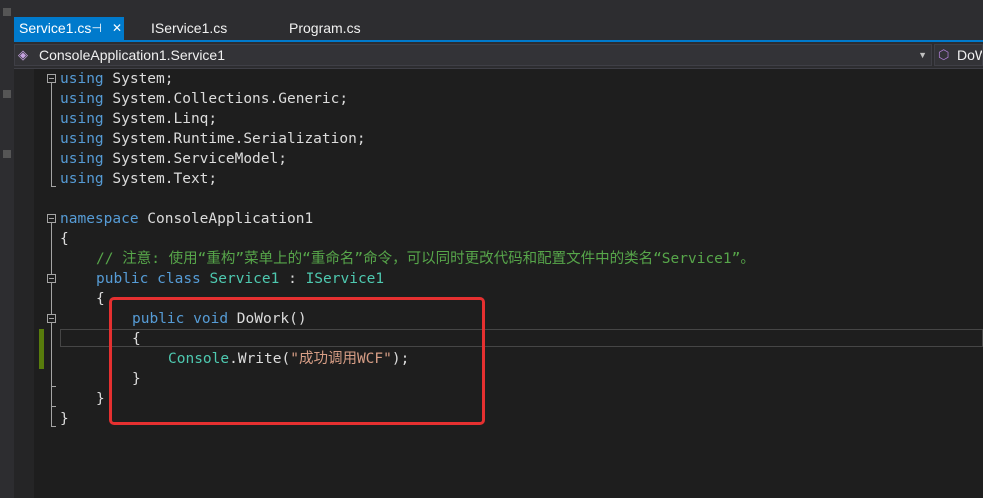  What do you see at coordinates (969, 55) in the screenshot?
I see `member-selector-value: DoWork()` at bounding box center [969, 55].